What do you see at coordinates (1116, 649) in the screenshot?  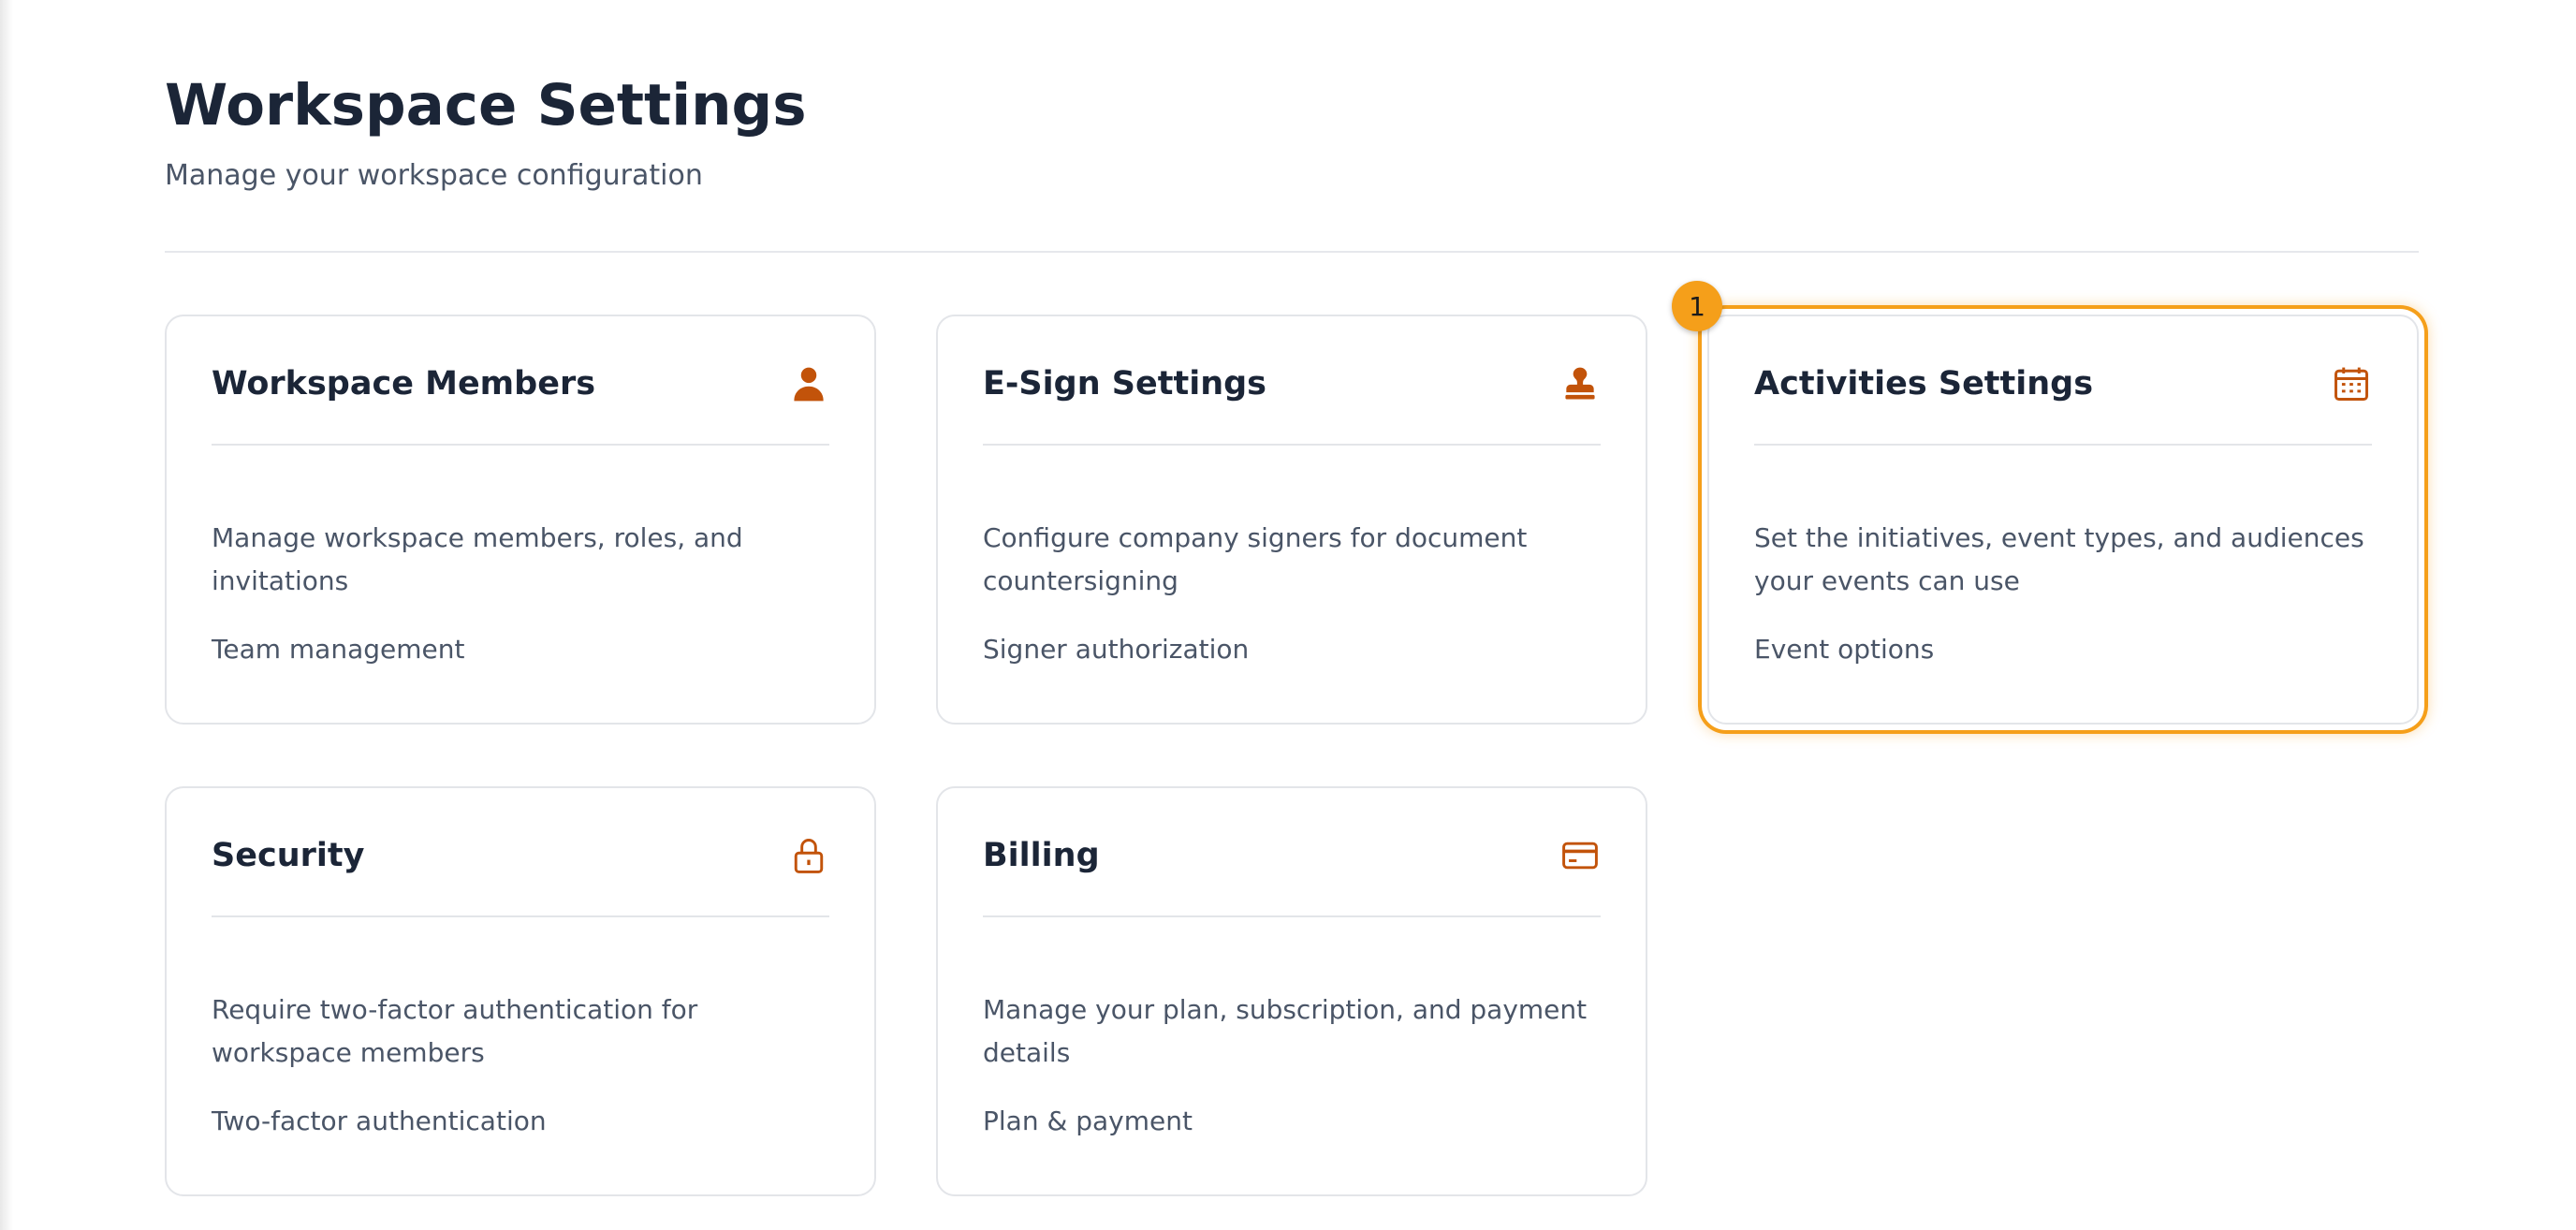 I see `card-meta: Signer authorization` at bounding box center [1116, 649].